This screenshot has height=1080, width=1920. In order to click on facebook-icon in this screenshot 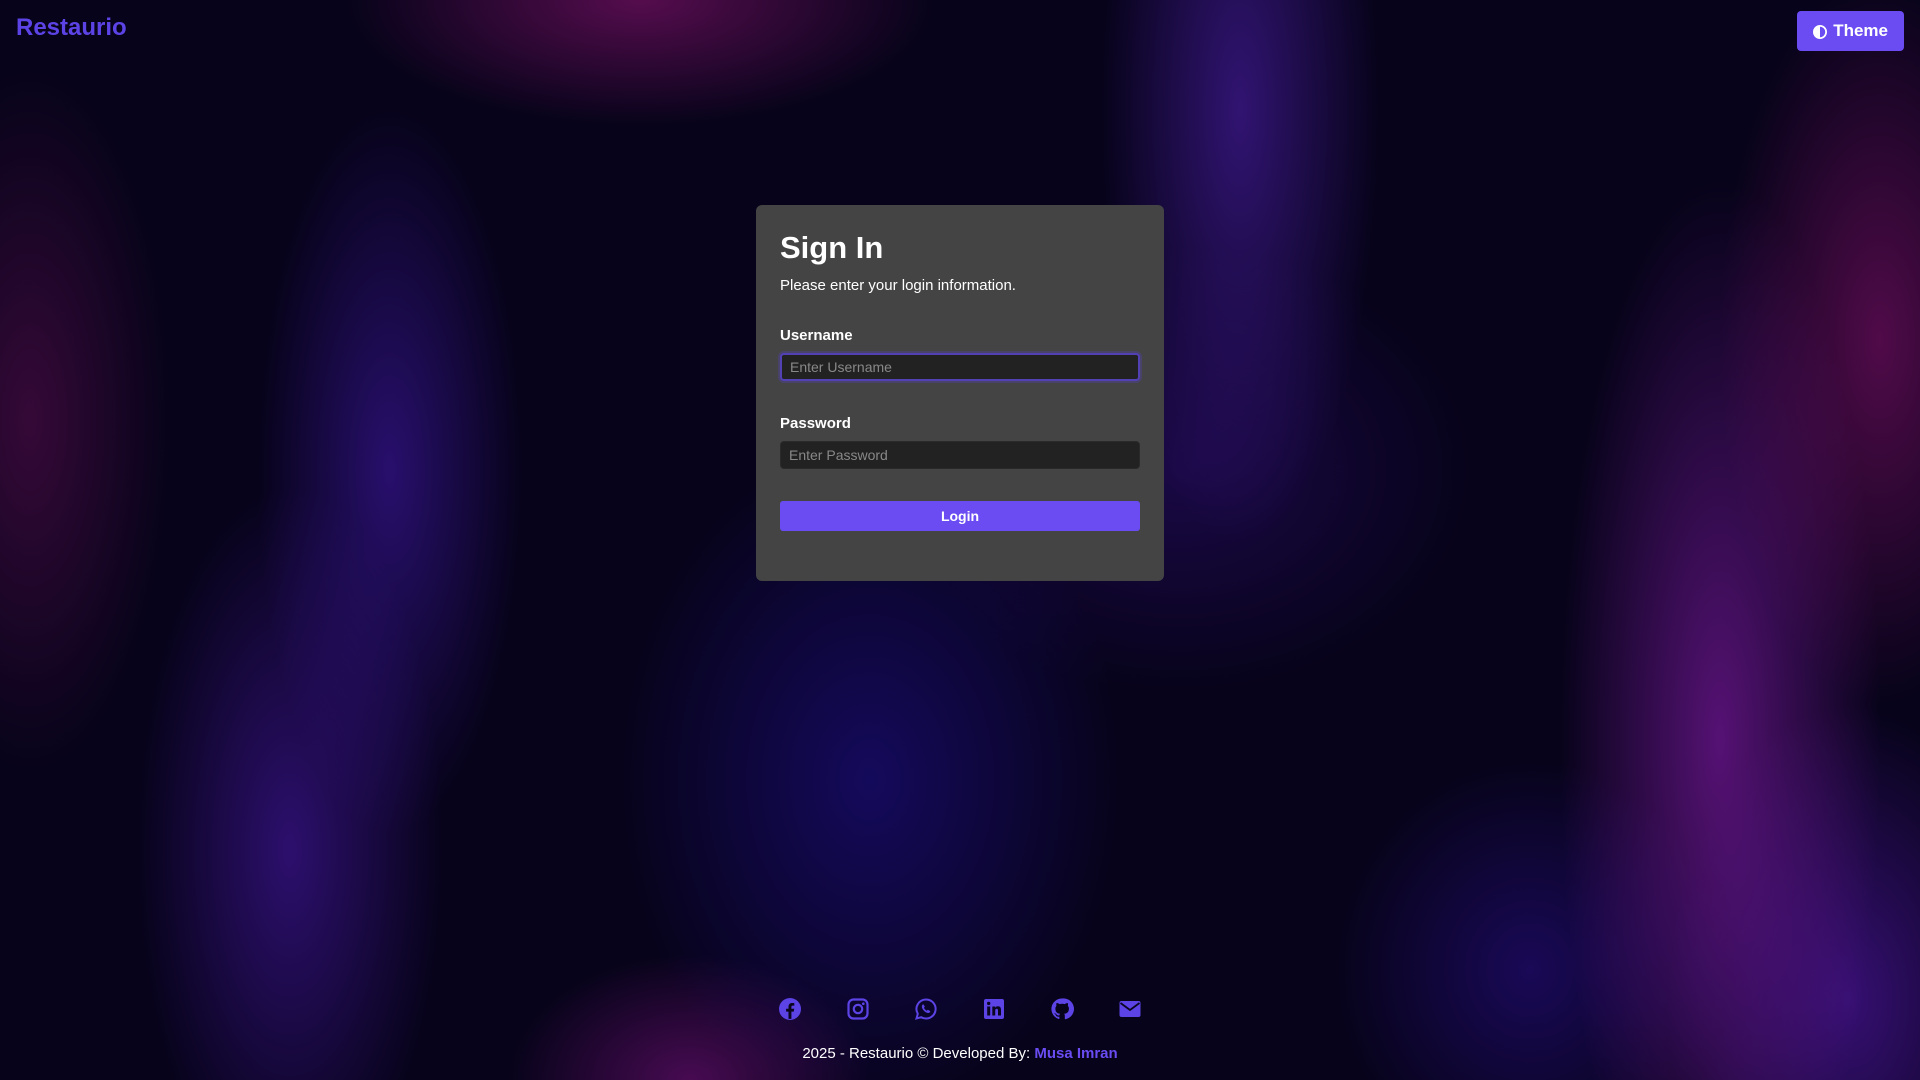, I will do `click(790, 1009)`.